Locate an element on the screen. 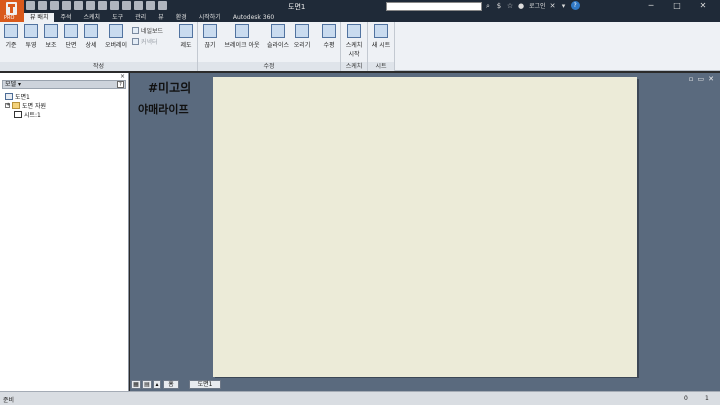 The height and width of the screenshot is (405, 720). tab-tools: 도구 is located at coordinates (117, 17).